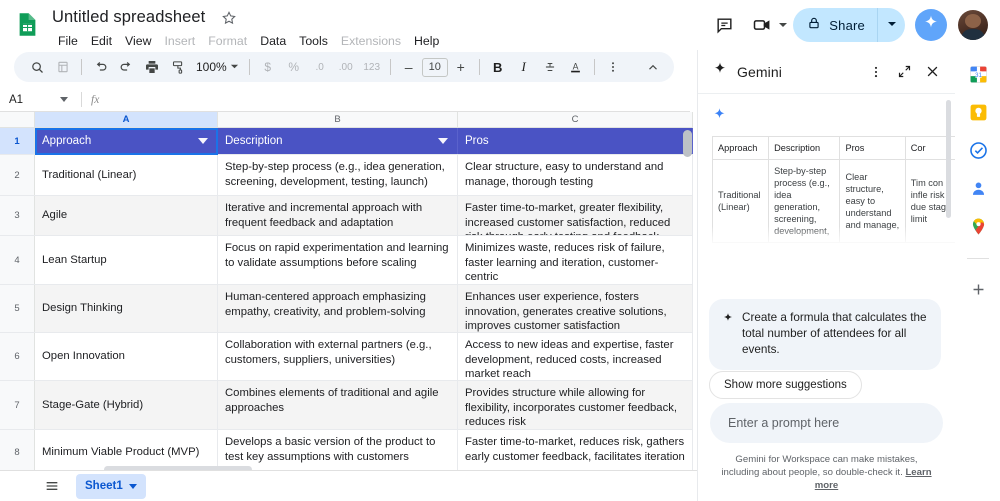  I want to click on increase-font-size-button: +, so click(461, 67).